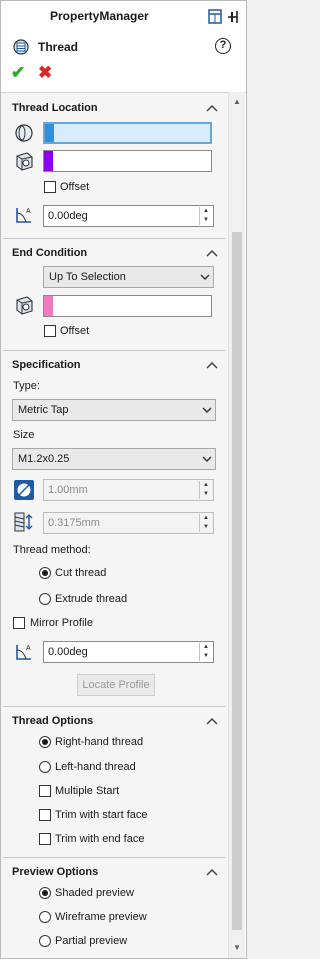 The width and height of the screenshot is (320, 959). Describe the element at coordinates (205, 216) in the screenshot. I see `location-angle-spin-arrows: ▲ ▼` at that location.